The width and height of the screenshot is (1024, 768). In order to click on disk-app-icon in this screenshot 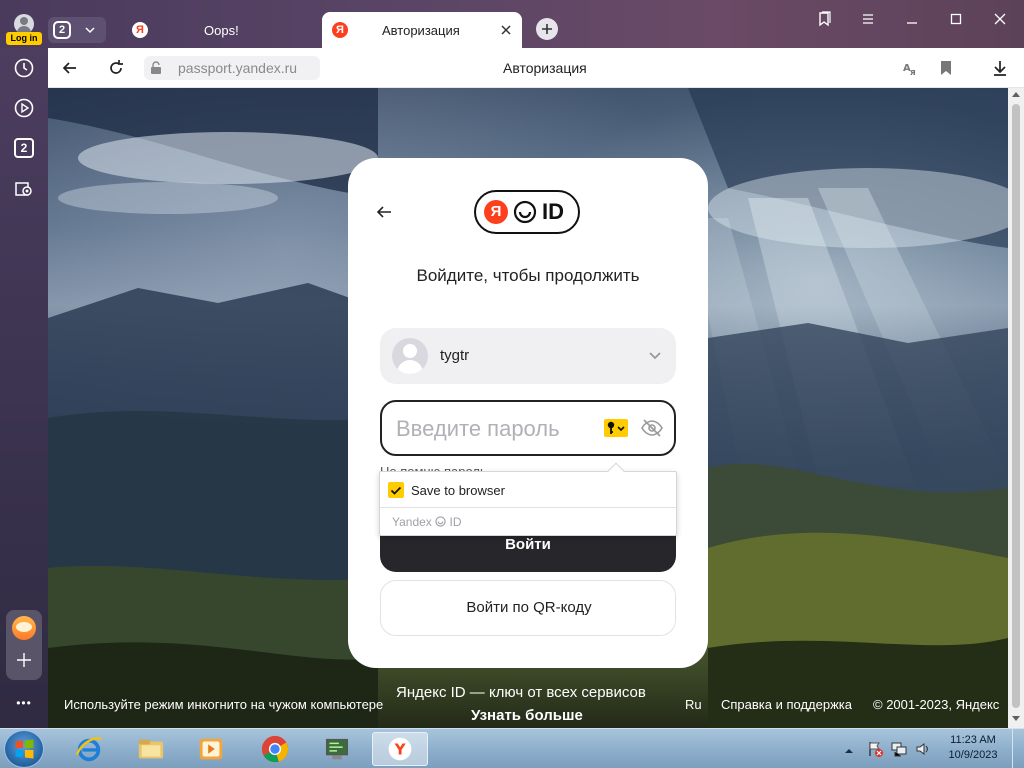, I will do `click(24, 628)`.